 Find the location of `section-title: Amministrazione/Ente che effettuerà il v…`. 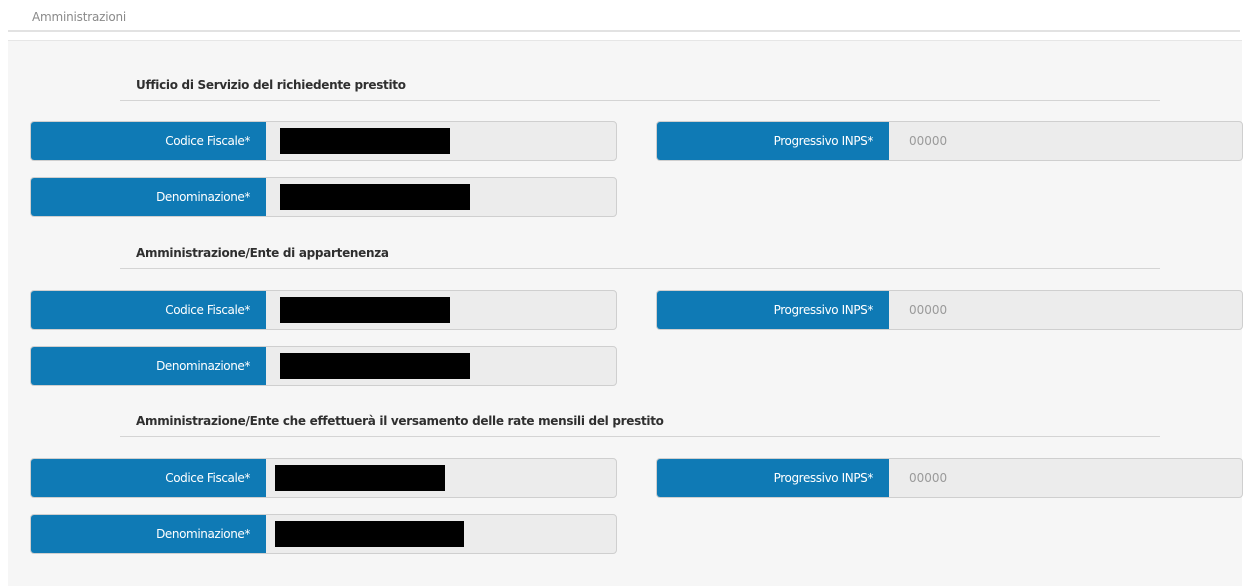

section-title: Amministrazione/Ente che effettuerà il v… is located at coordinates (400, 421).